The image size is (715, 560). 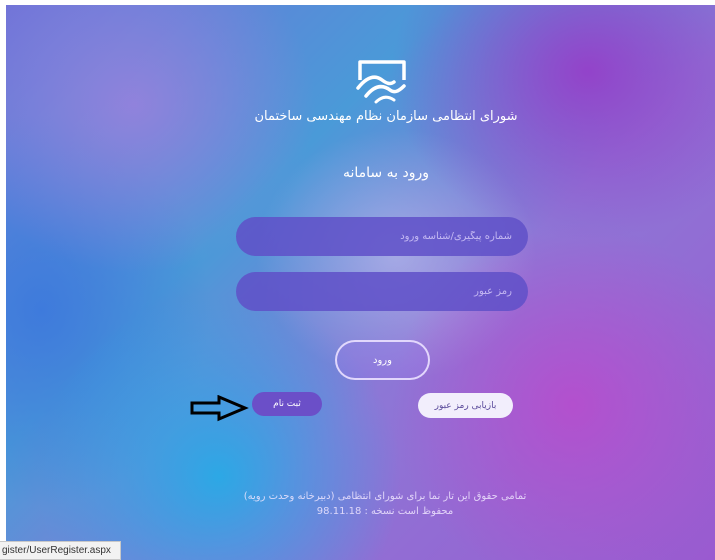 What do you see at coordinates (287, 404) in the screenshot?
I see `register-button: ثبت نام` at bounding box center [287, 404].